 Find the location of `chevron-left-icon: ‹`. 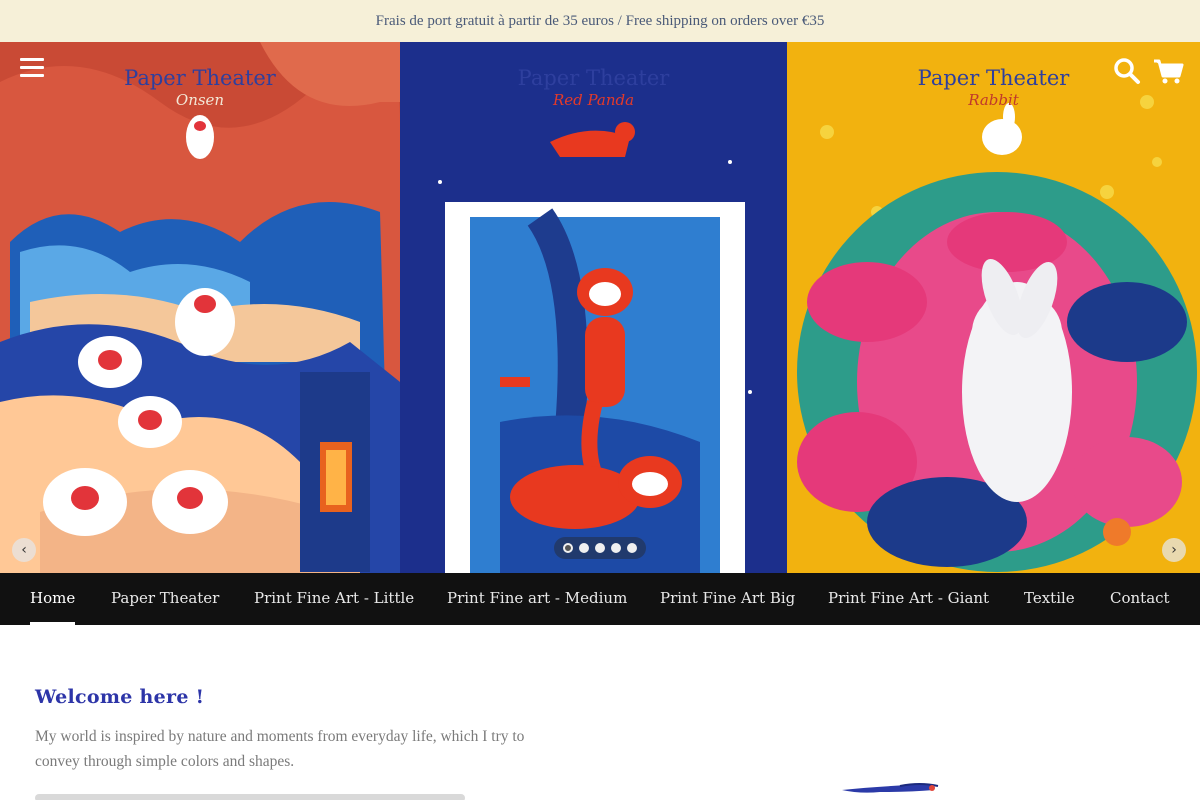

chevron-left-icon: ‹ is located at coordinates (24, 550).